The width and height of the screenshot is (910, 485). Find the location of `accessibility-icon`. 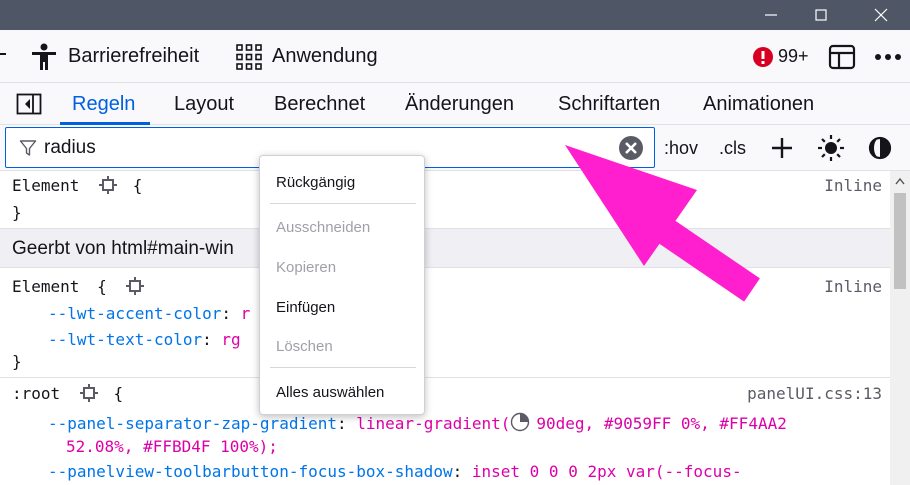

accessibility-icon is located at coordinates (44, 56).